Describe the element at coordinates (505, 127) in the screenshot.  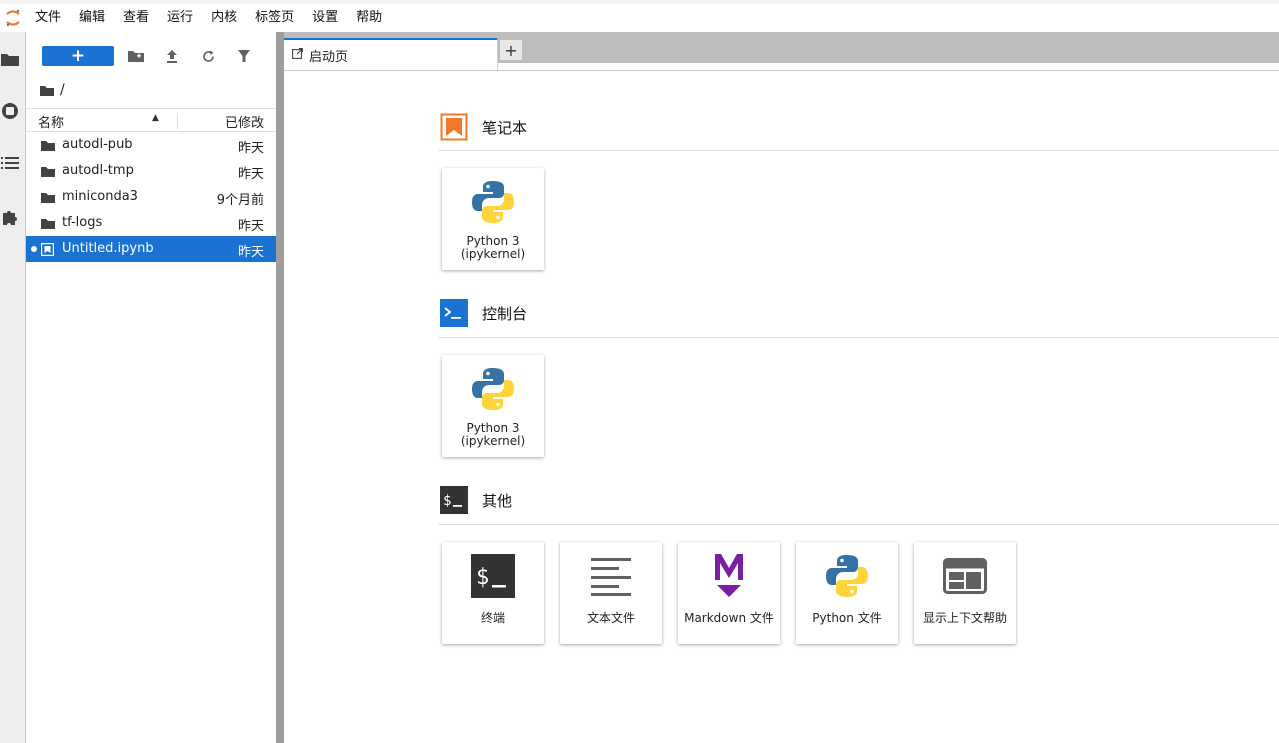
I see `section-title: 笔记本` at that location.